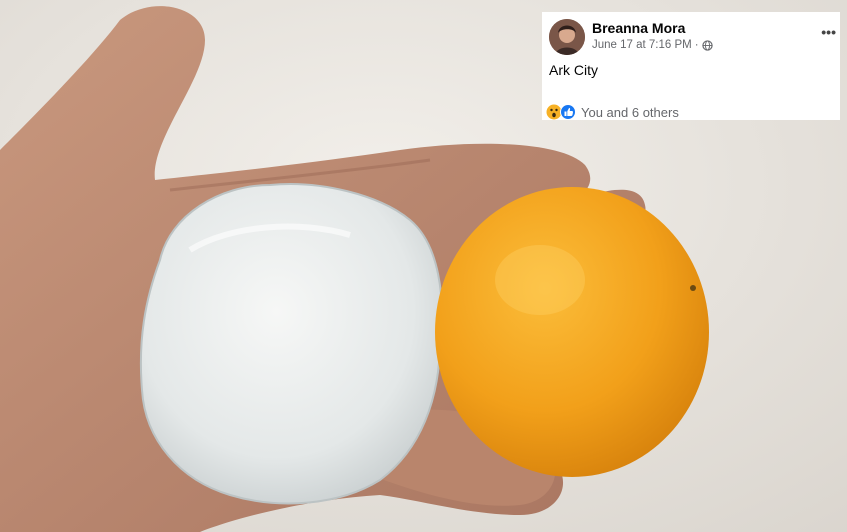 The height and width of the screenshot is (532, 847). Describe the element at coordinates (630, 112) in the screenshot. I see `reactions-summary-text: You and 6 others` at that location.